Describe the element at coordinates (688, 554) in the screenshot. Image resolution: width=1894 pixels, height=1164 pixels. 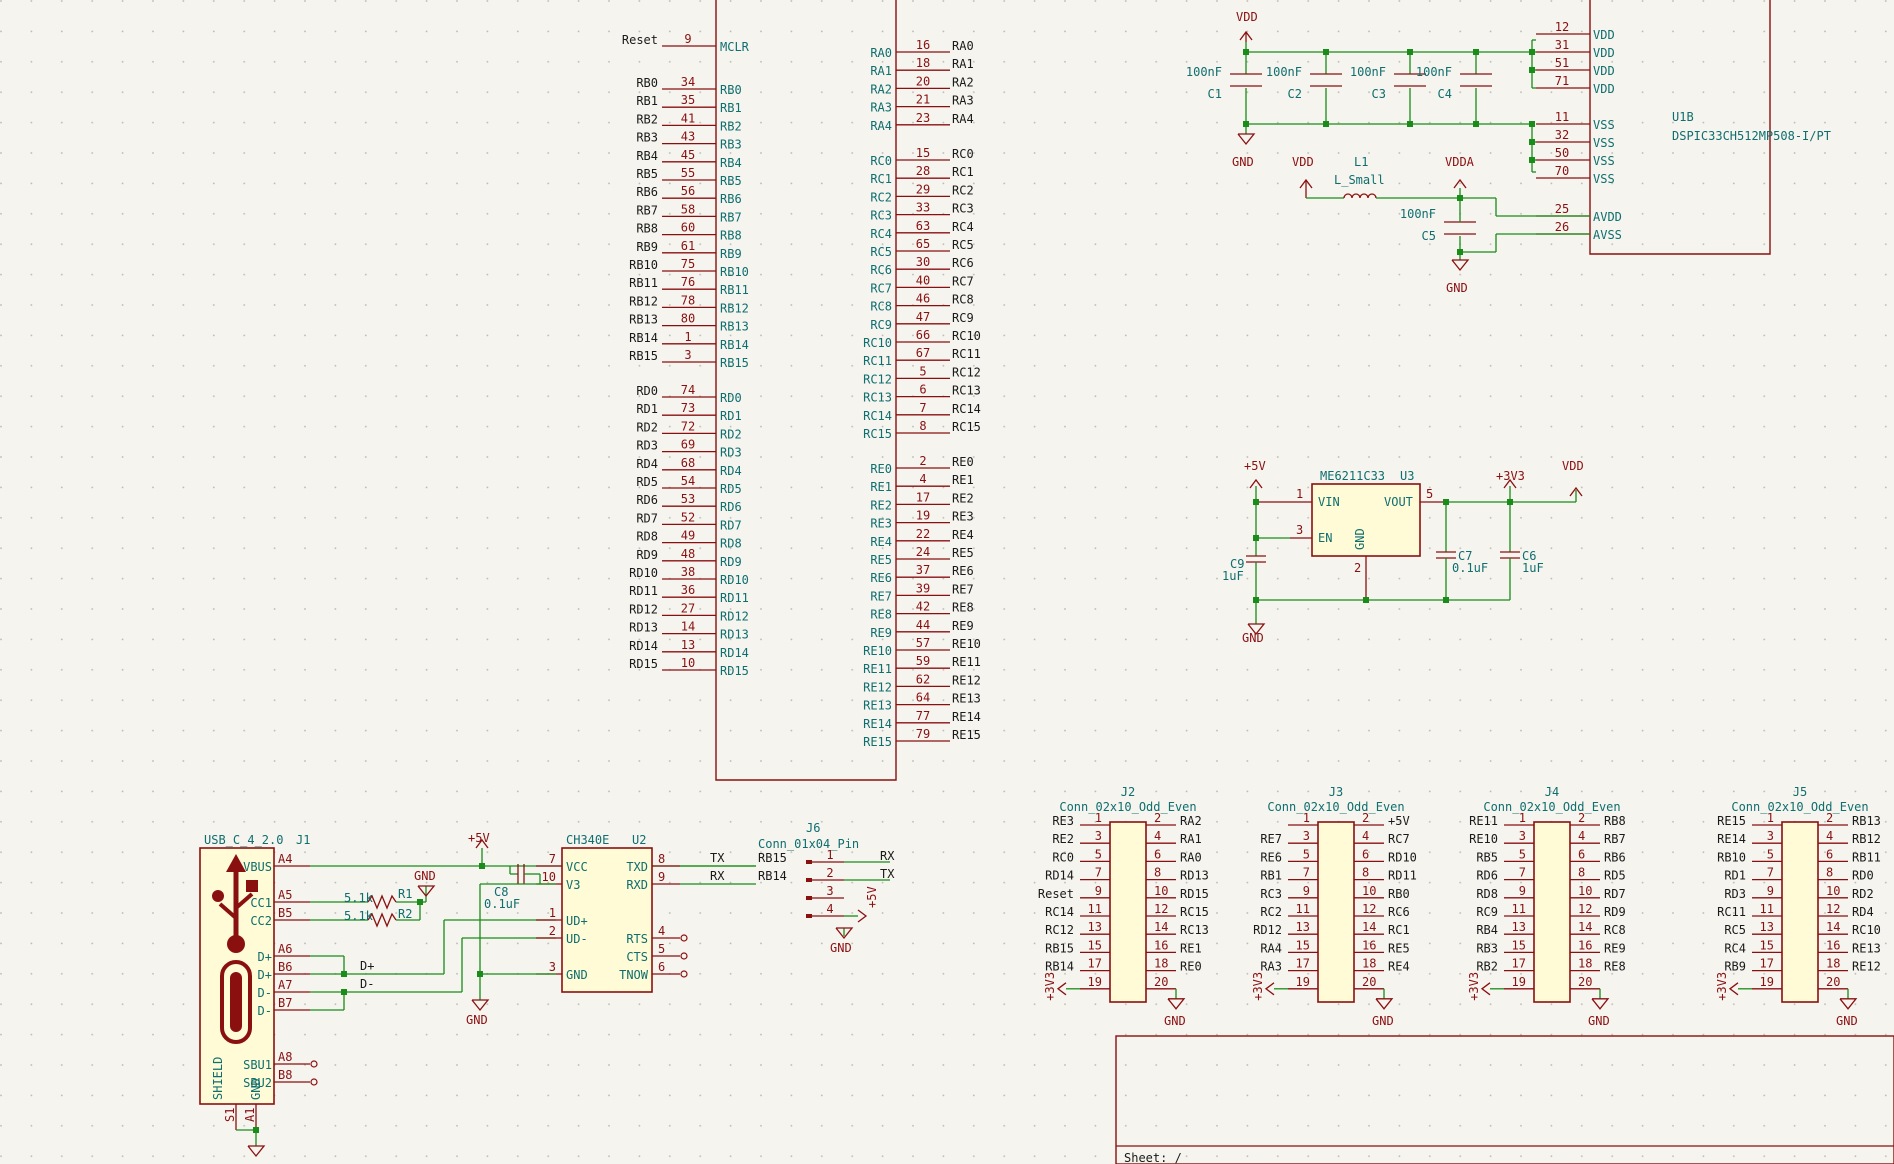
I see `u1-left-pin-num: 48` at that location.